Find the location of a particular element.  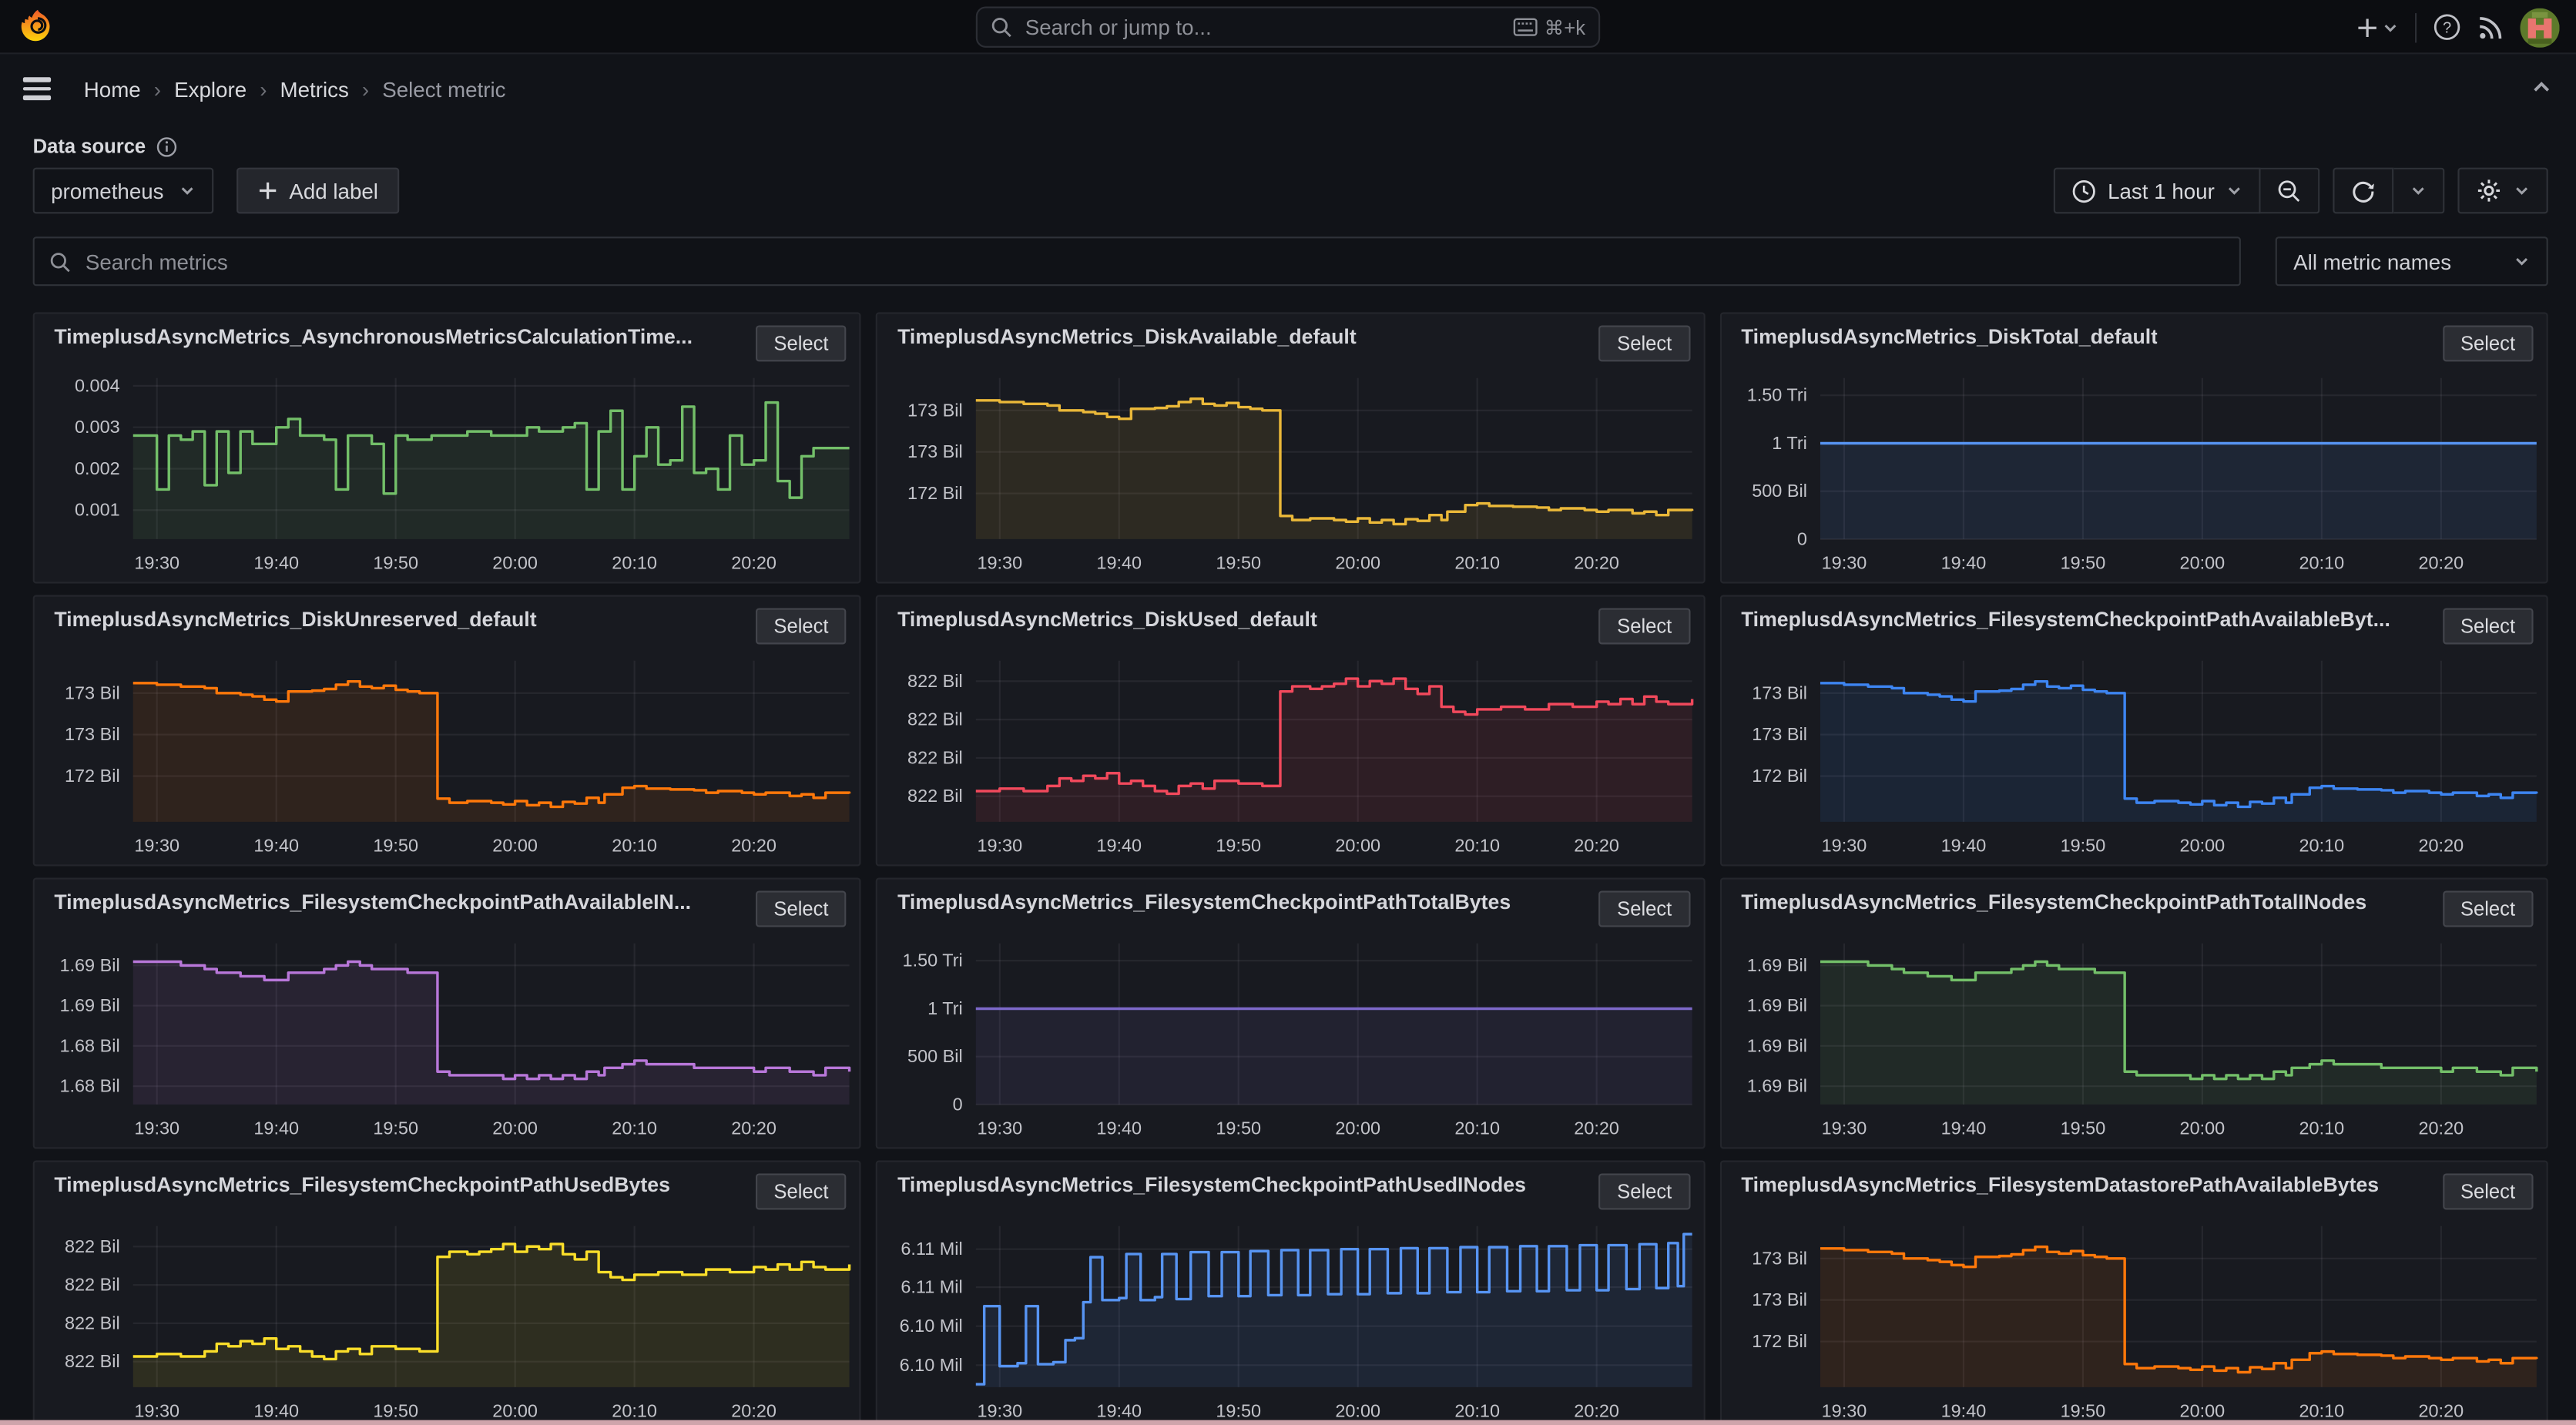

news-rss-button is located at coordinates (2490, 27).